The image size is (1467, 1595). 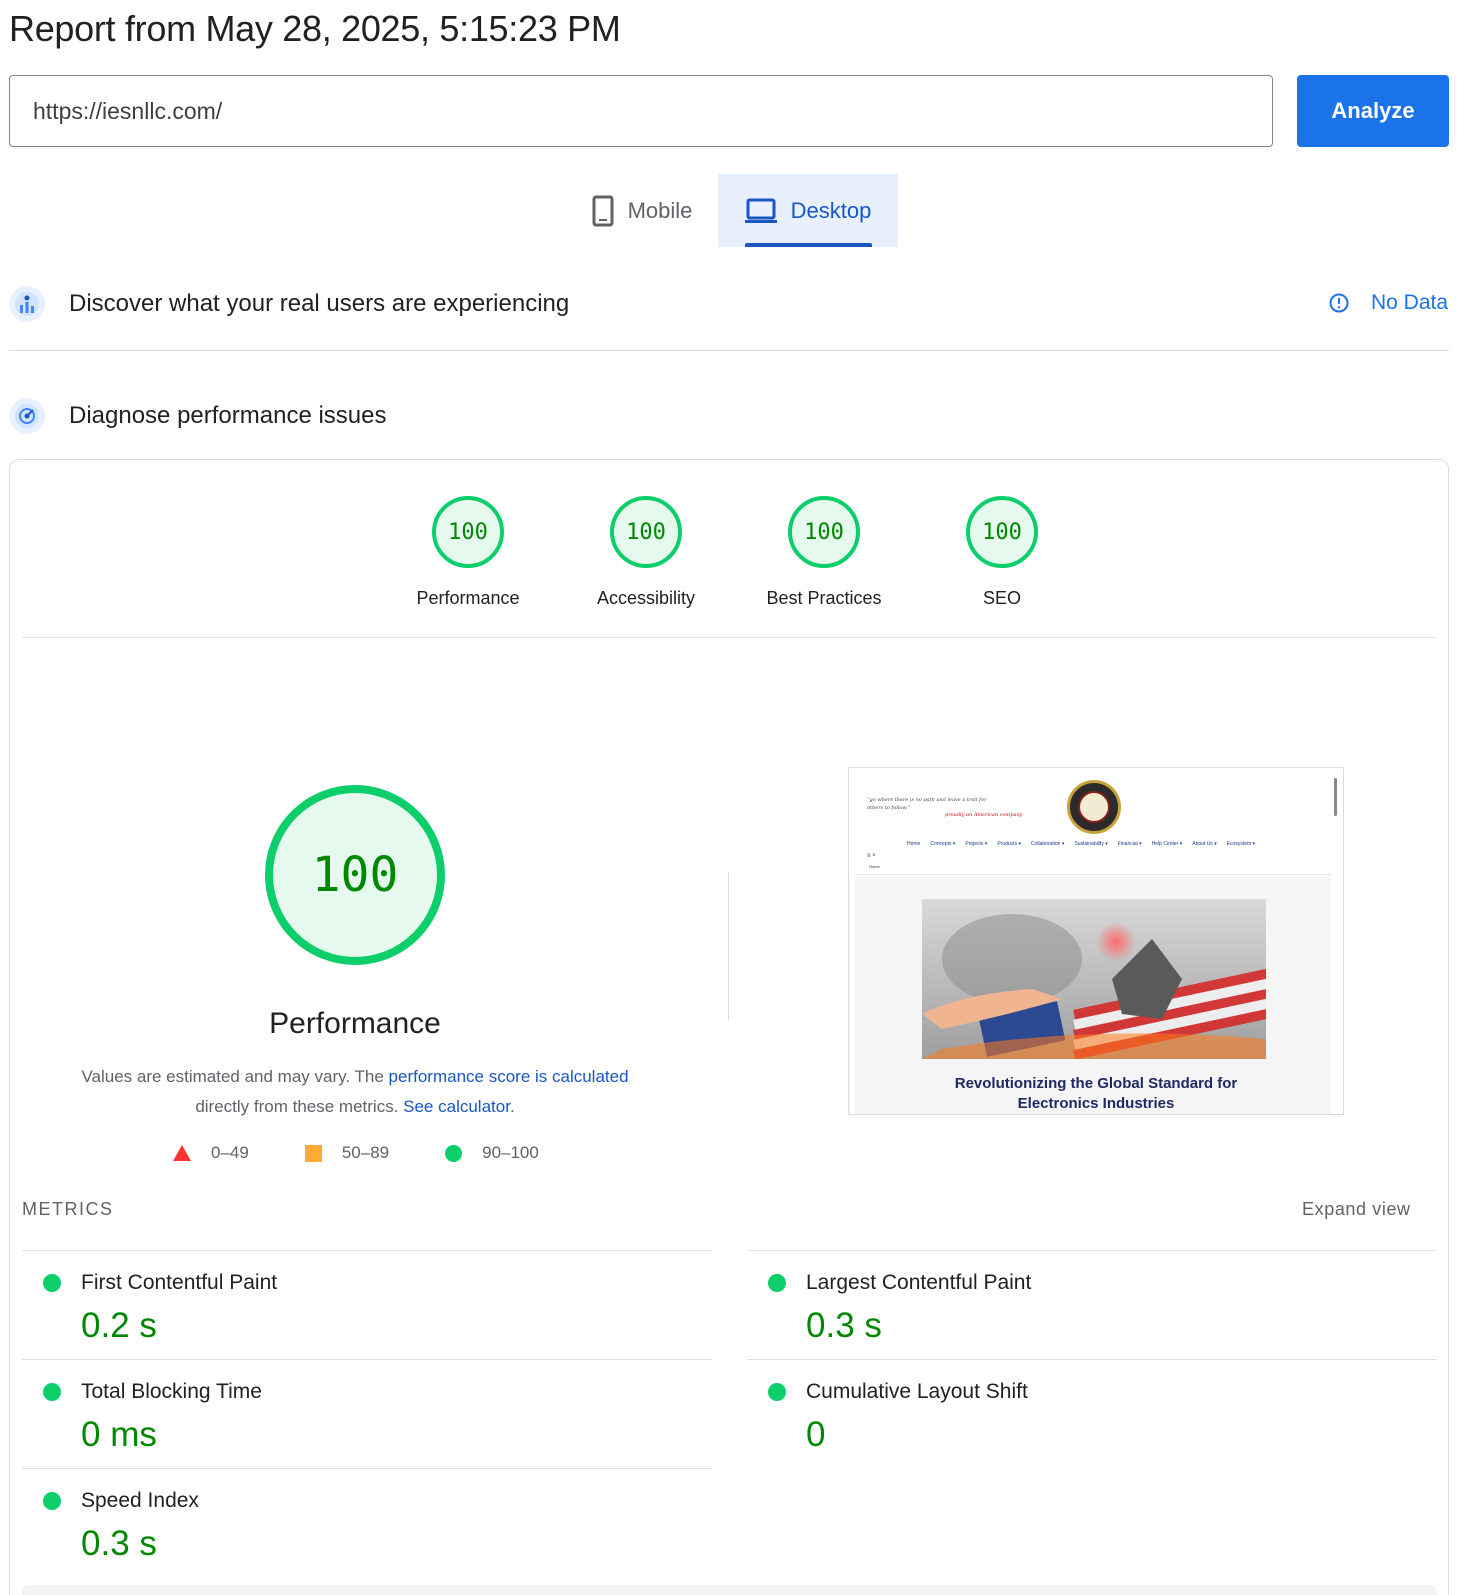 What do you see at coordinates (454, 1153) in the screenshot?
I see `circle-icon` at bounding box center [454, 1153].